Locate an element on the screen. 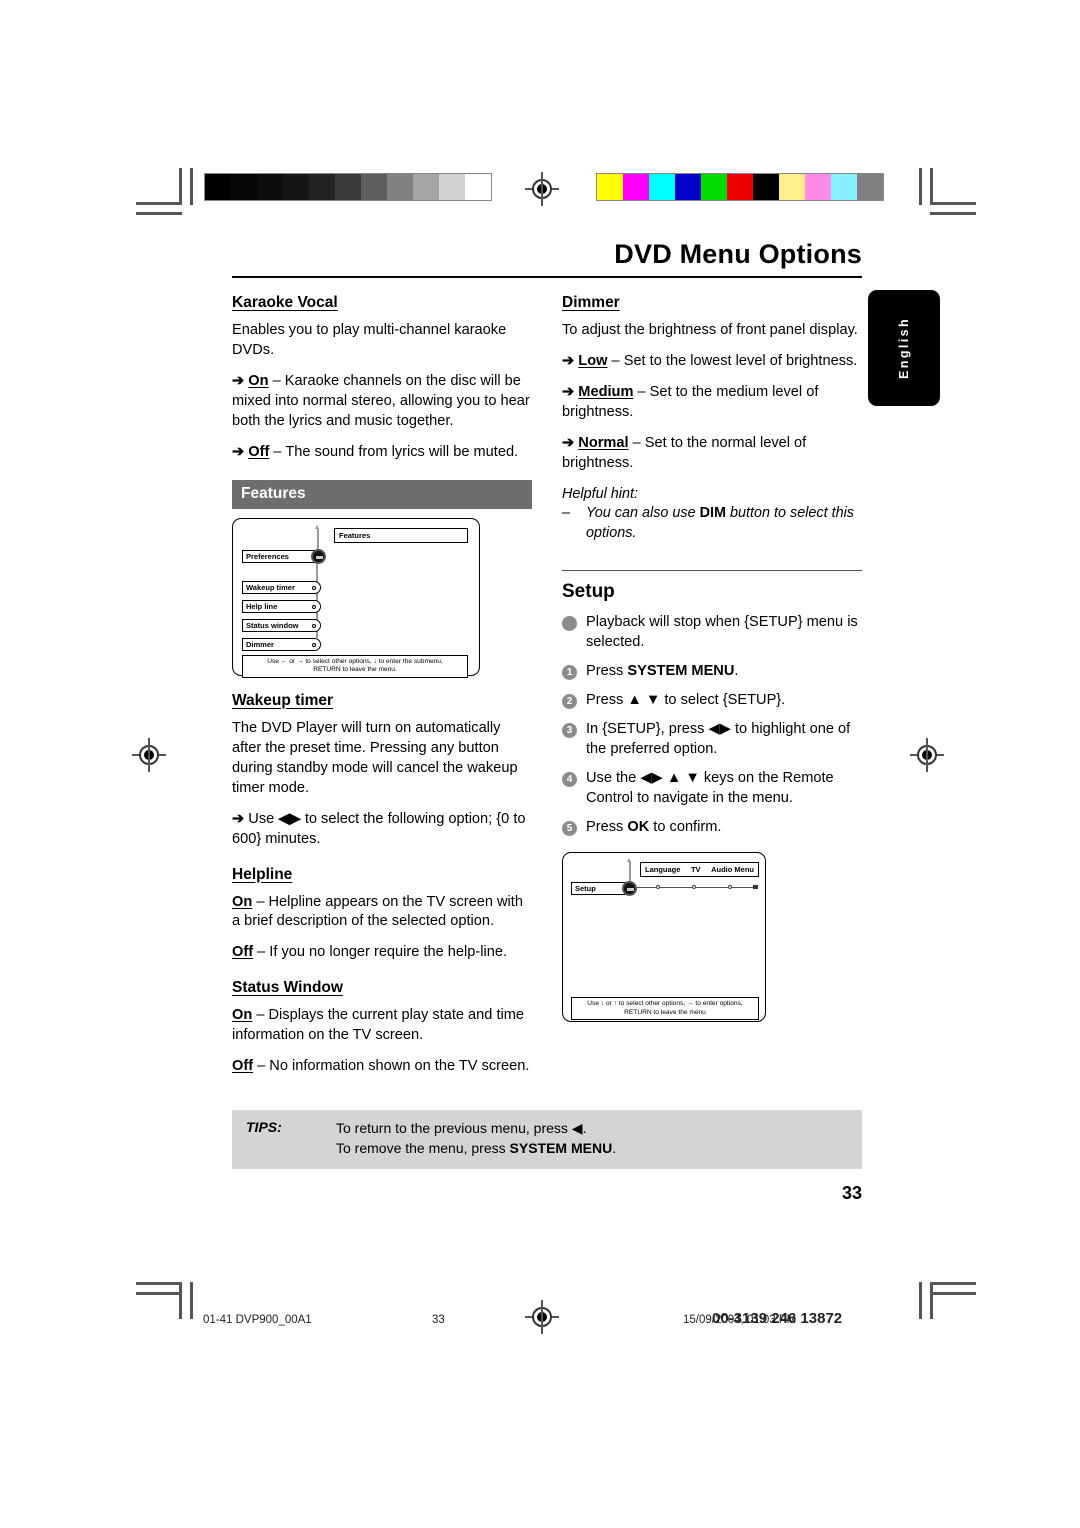 This screenshot has height=1528, width=1080. features-osd-item-label: Wakeup timer is located at coordinates (270, 587).